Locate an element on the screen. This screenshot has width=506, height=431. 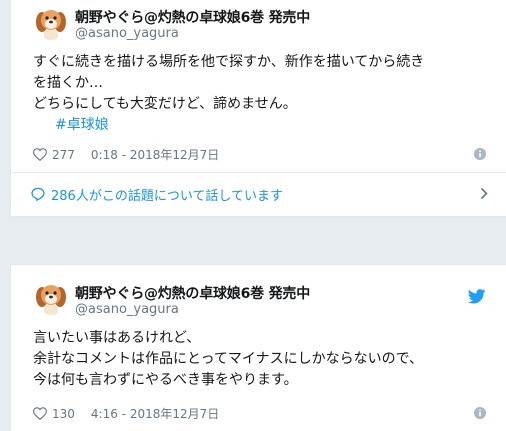
tweet-line: 余計なコメントは作品にとってマイナスにしかならないので、 is located at coordinates (228, 359).